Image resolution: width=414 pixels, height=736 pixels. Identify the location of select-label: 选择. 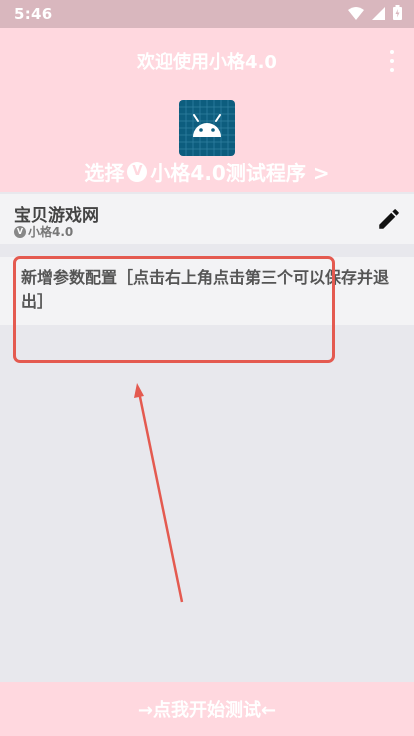
(104, 173).